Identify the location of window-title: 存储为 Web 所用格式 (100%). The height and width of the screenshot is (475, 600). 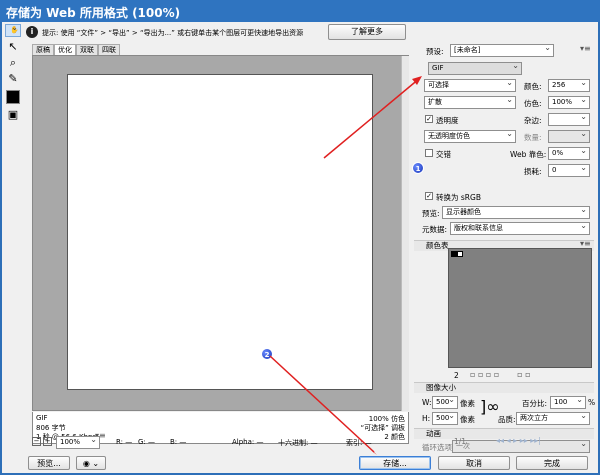
(300, 11).